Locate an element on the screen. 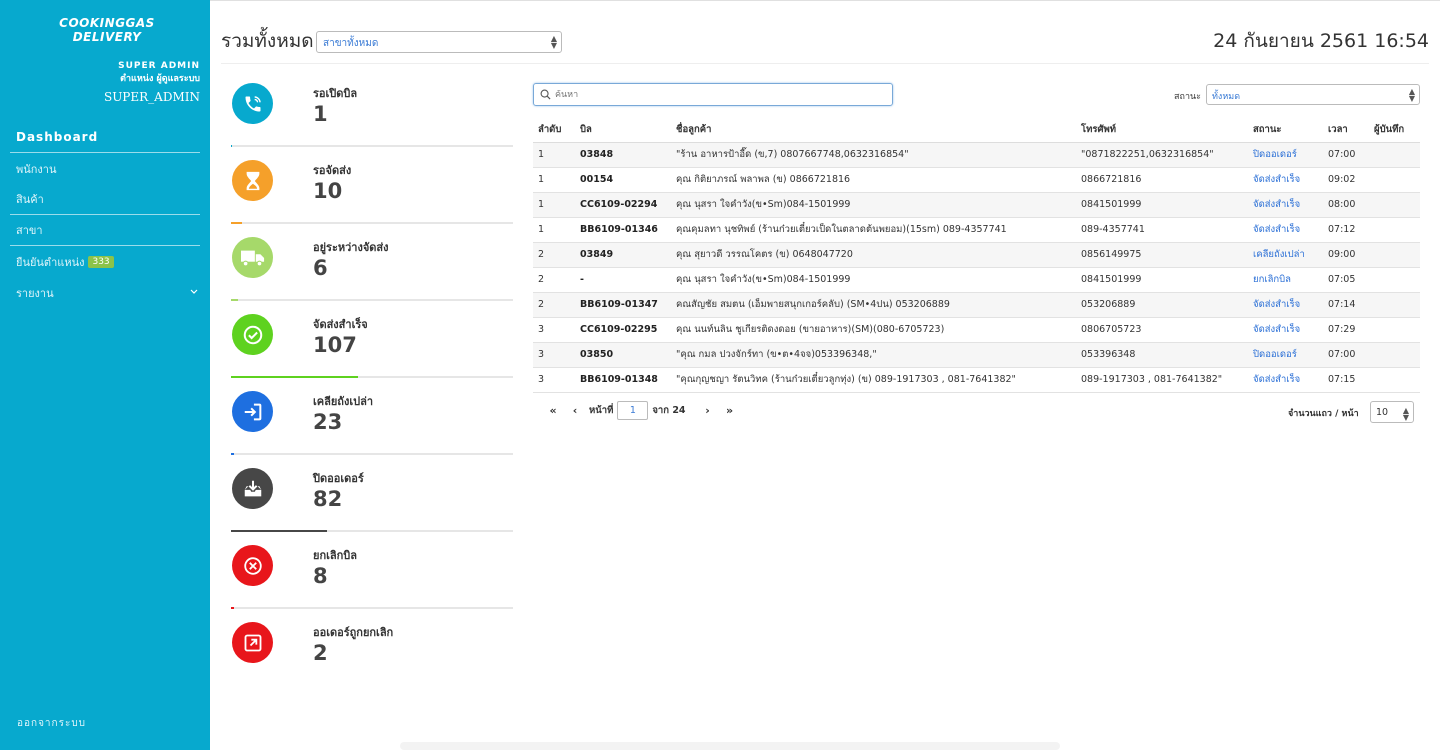 This screenshot has width=1440, height=750. phone-cell: 0856149975 is located at coordinates (1162, 255).